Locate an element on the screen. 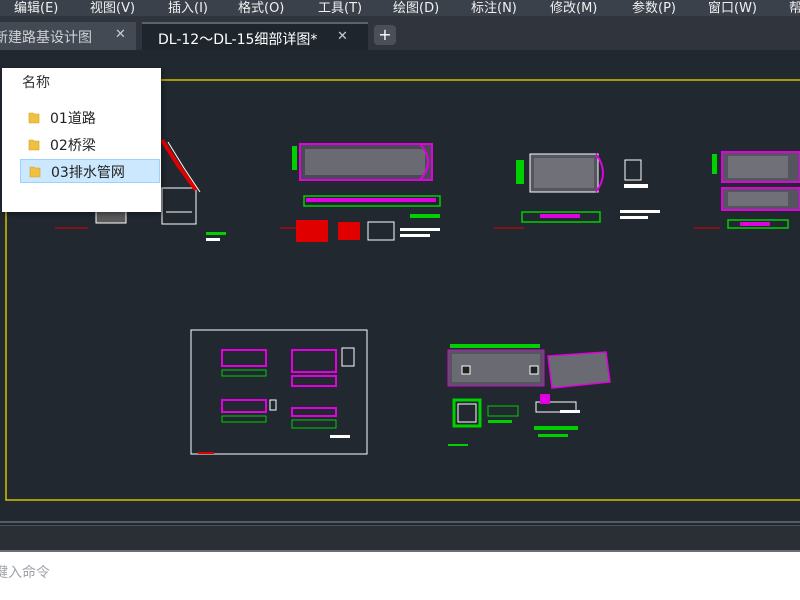 The height and width of the screenshot is (600, 800). folder-label: 01道路 is located at coordinates (73, 119).